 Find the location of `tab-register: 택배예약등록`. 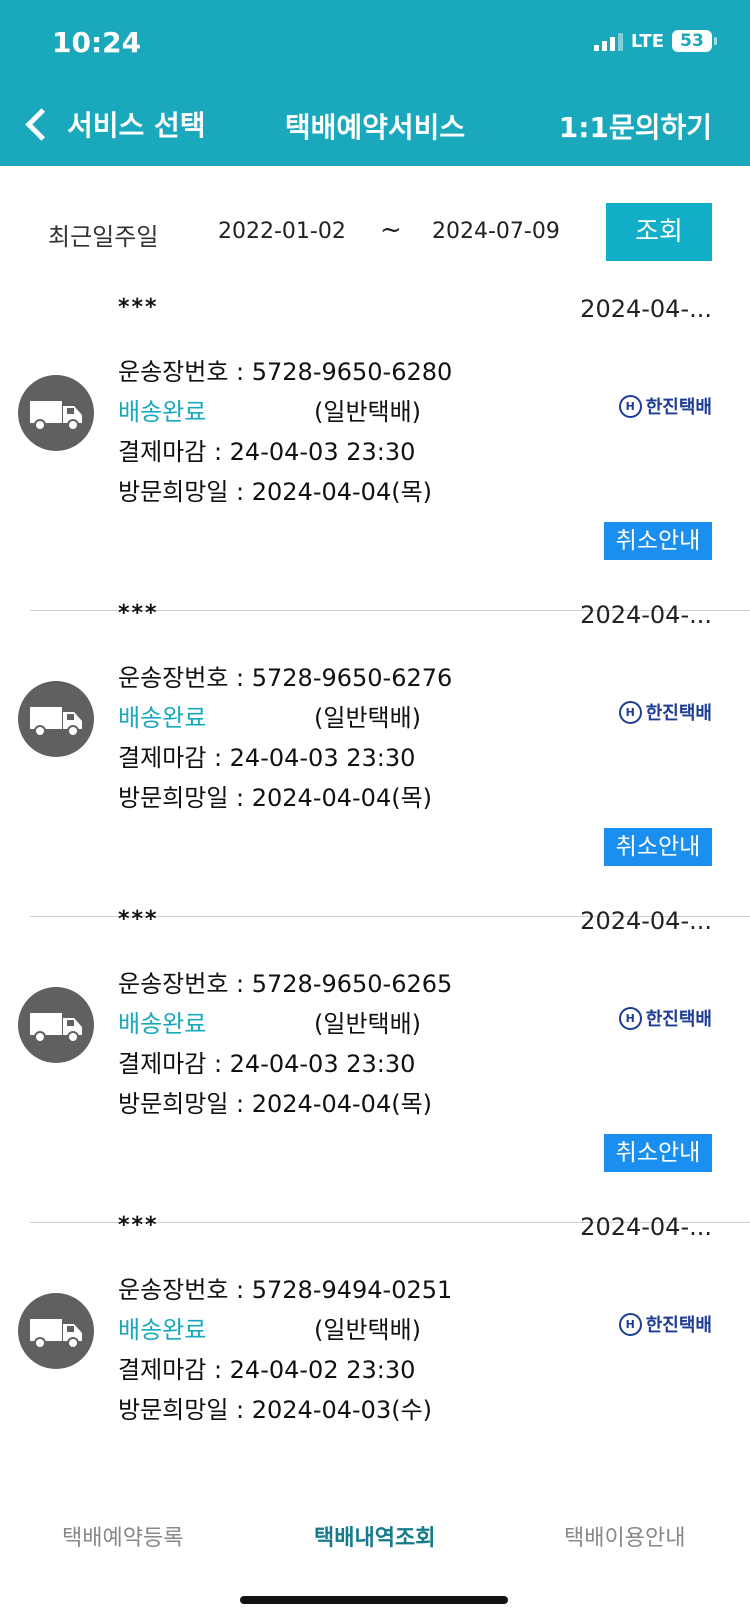

tab-register: 택배예약등록 is located at coordinates (122, 1536).